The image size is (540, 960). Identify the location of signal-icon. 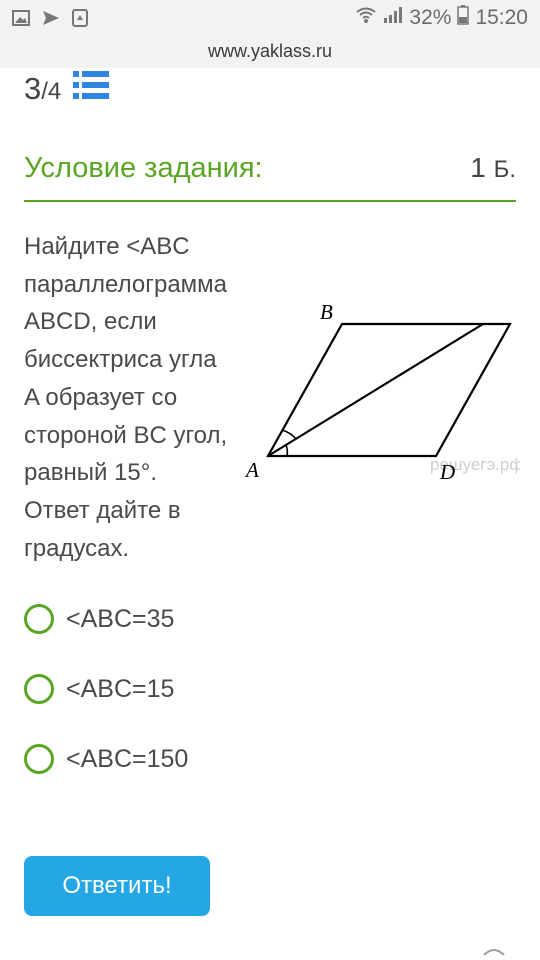
(393, 18).